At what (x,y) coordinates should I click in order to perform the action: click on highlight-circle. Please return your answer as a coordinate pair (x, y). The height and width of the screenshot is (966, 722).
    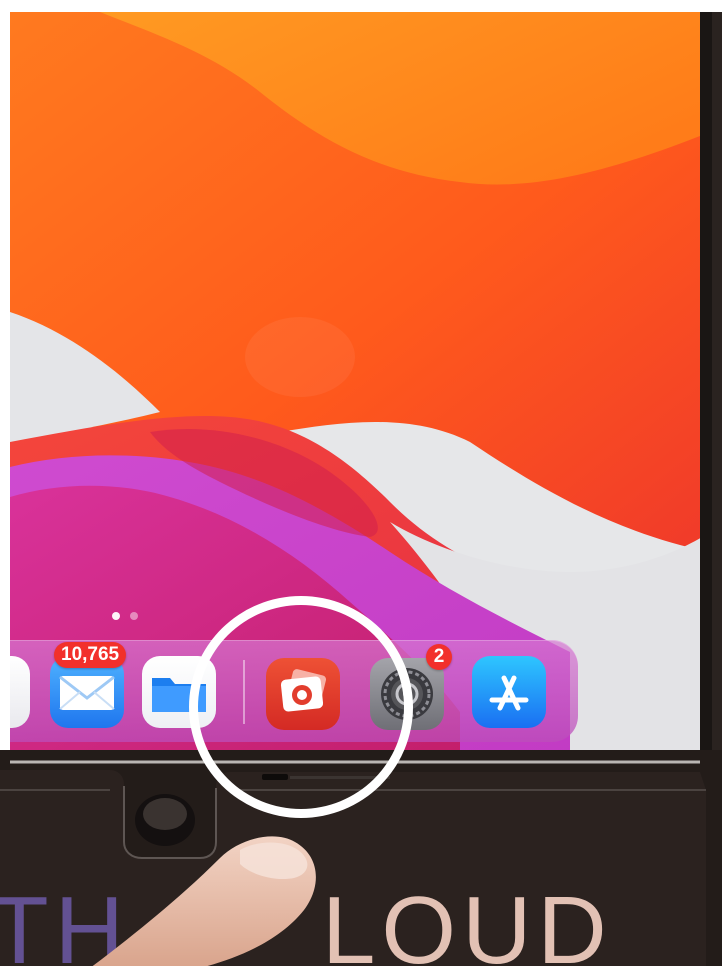
    Looking at the image, I should click on (301, 707).